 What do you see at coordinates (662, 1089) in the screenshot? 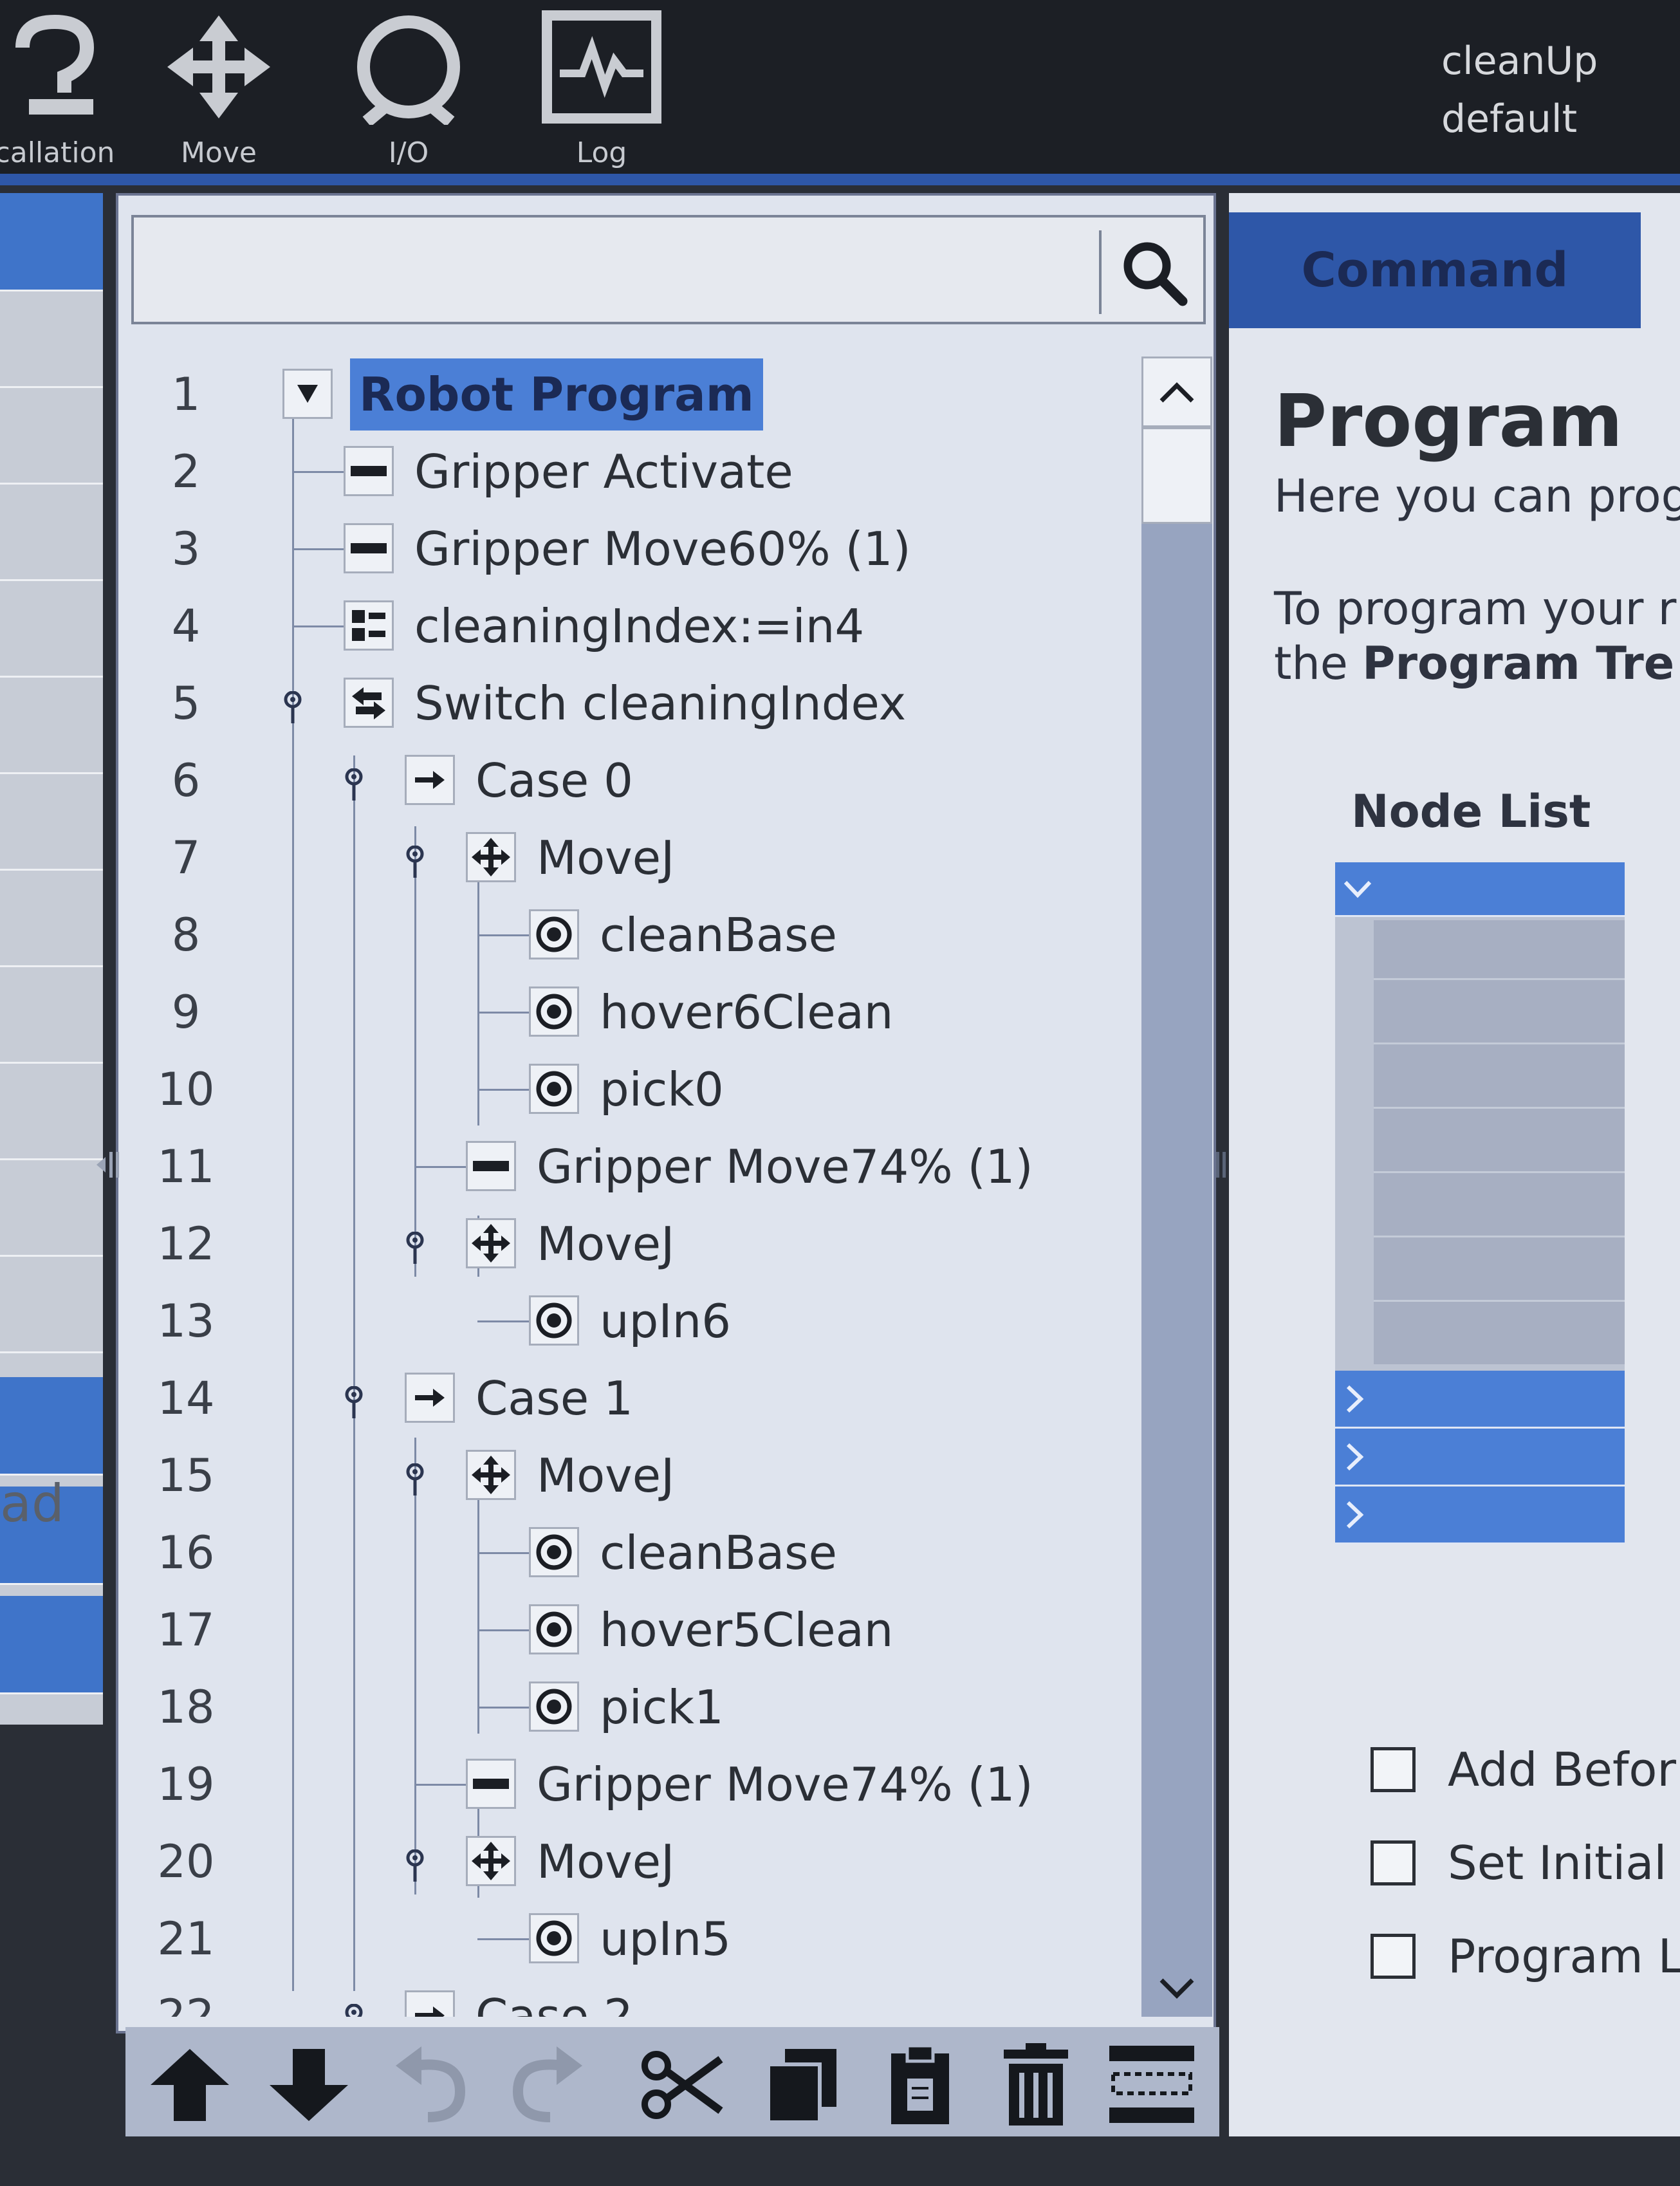
I see `tree-node-label: pick0` at bounding box center [662, 1089].